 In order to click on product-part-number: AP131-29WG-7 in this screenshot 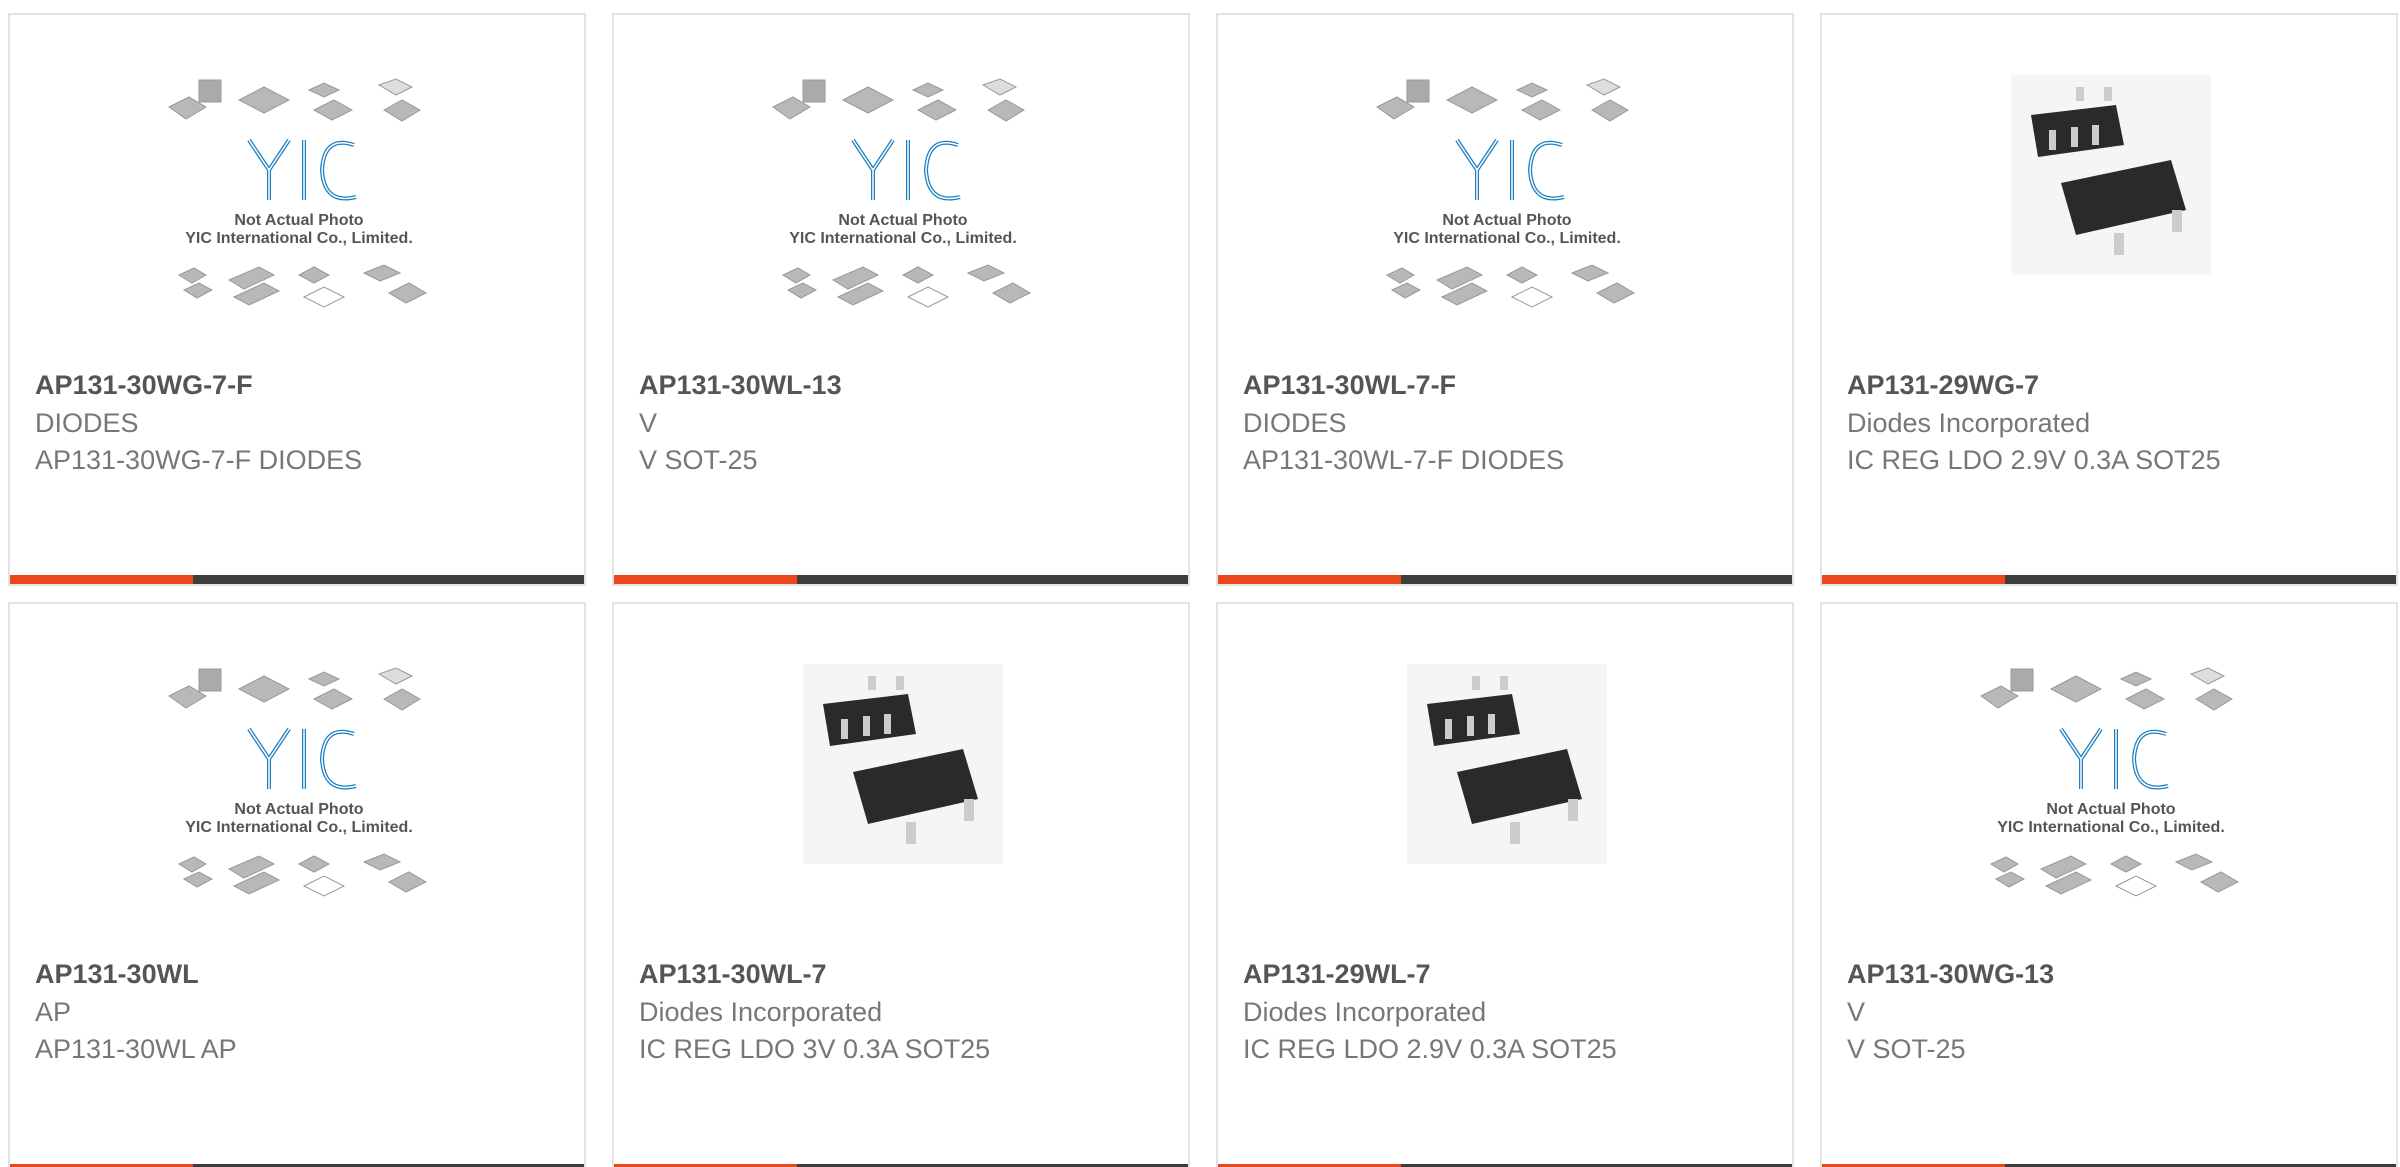, I will do `click(1943, 385)`.